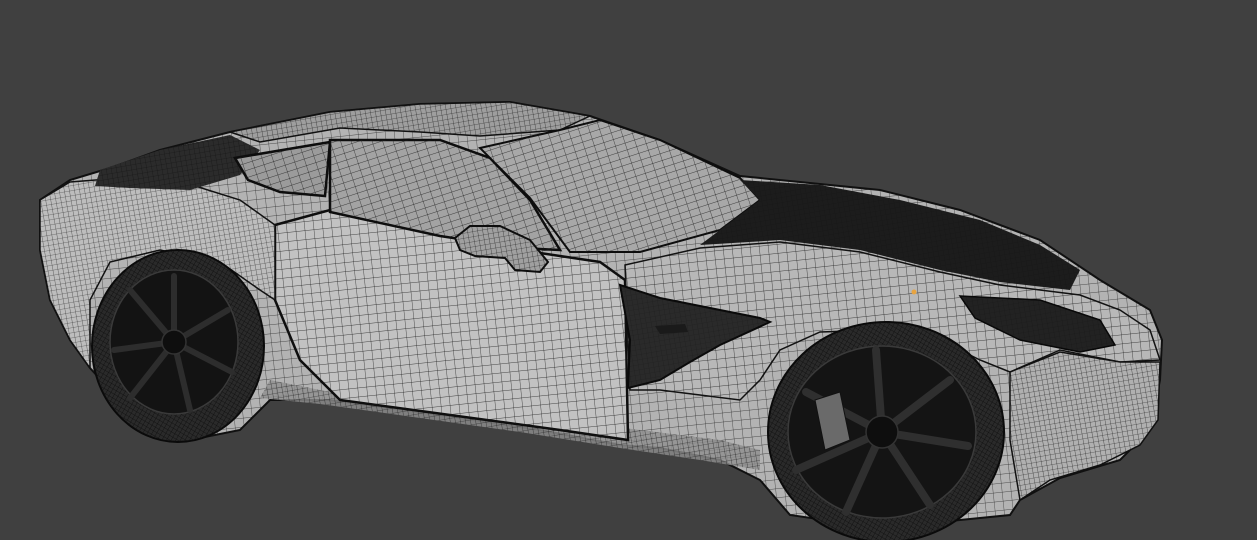 The height and width of the screenshot is (540, 1257). I want to click on front-bumper-wire, so click(1085, 426).